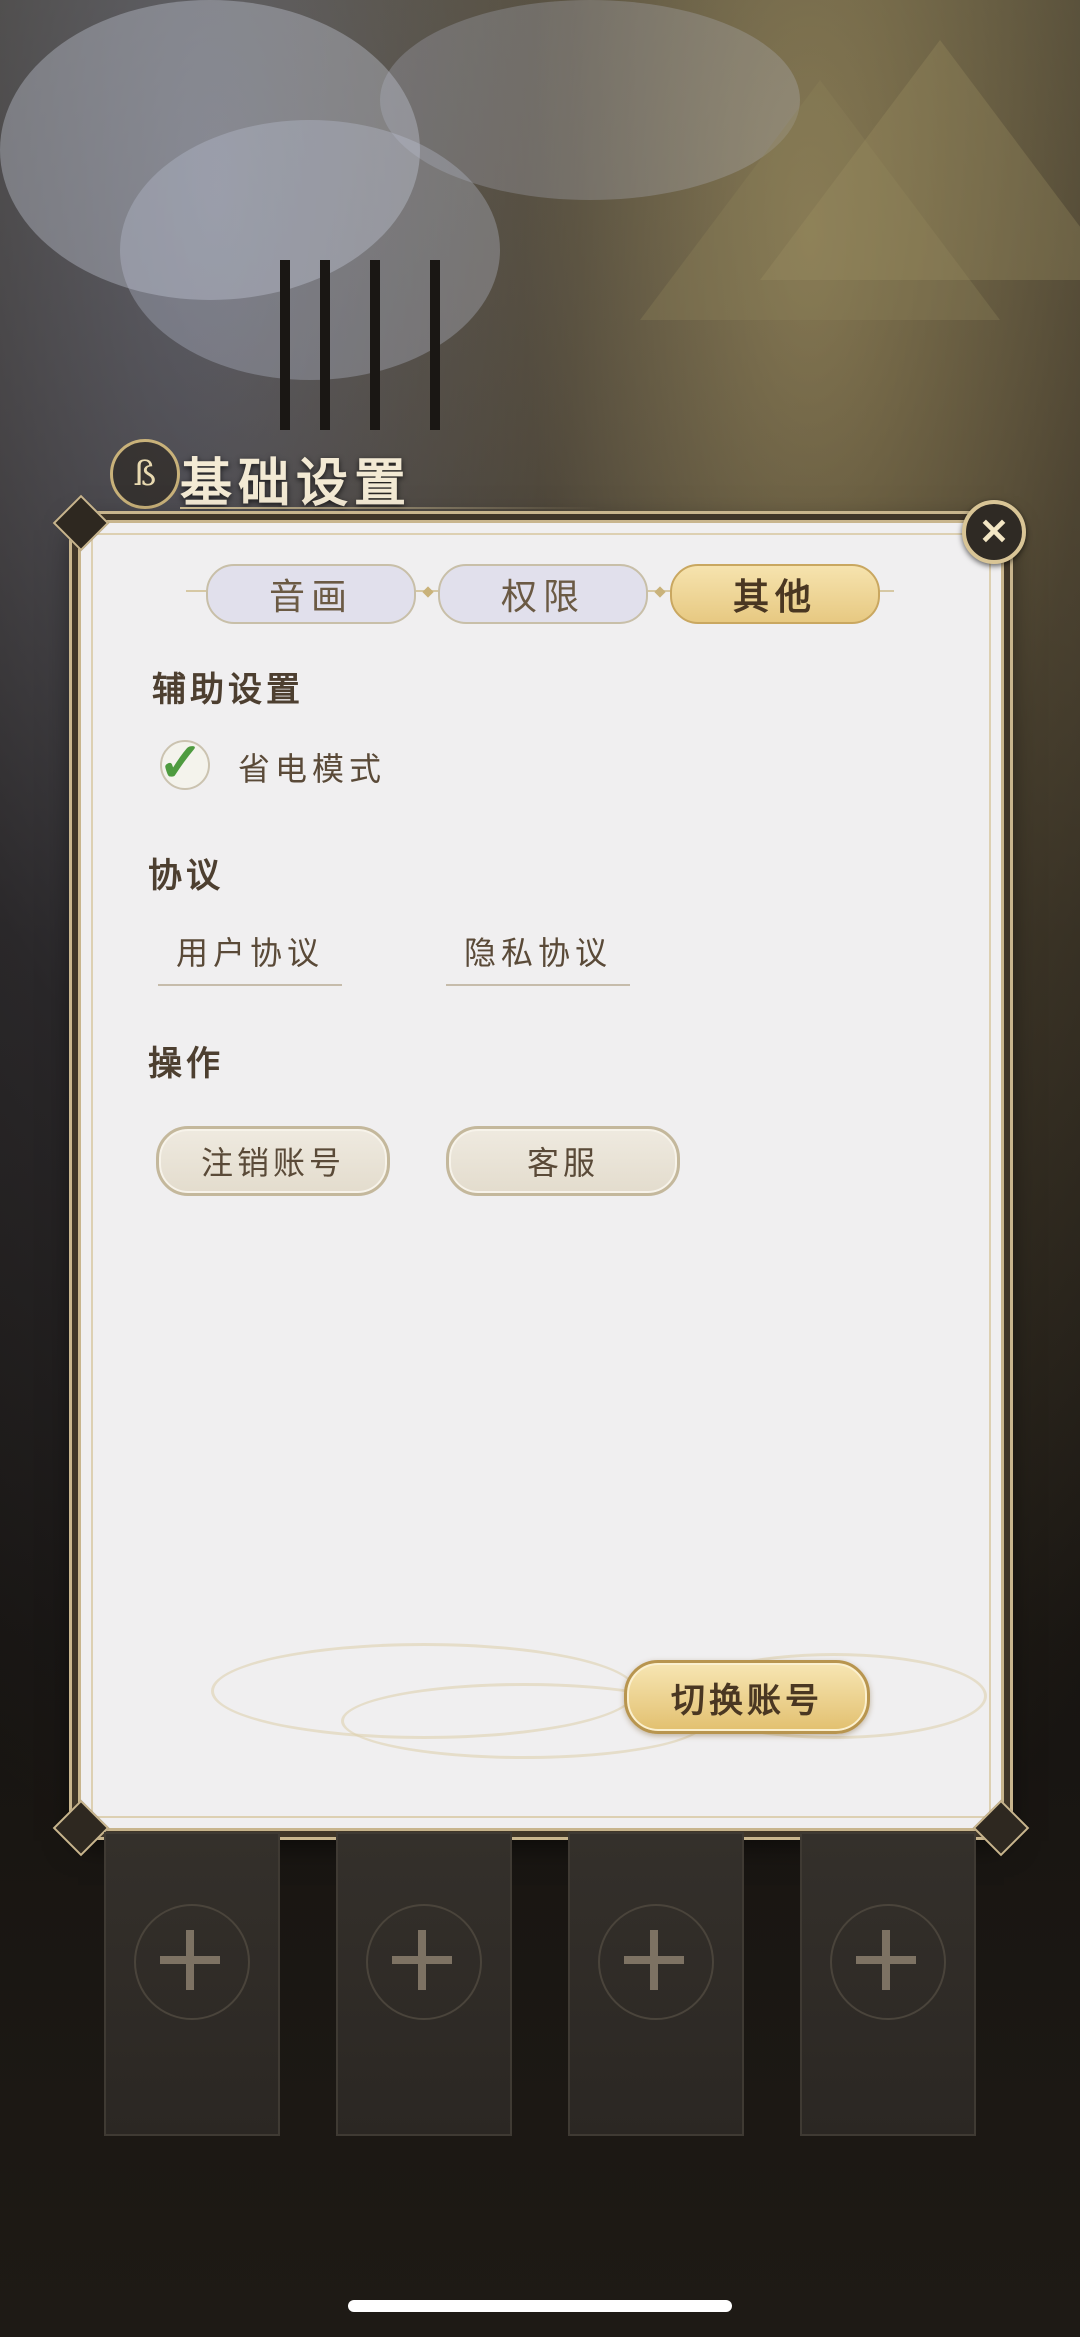 The width and height of the screenshot is (1080, 2337). What do you see at coordinates (312, 769) in the screenshot?
I see `power-saving-label: 省电模式` at bounding box center [312, 769].